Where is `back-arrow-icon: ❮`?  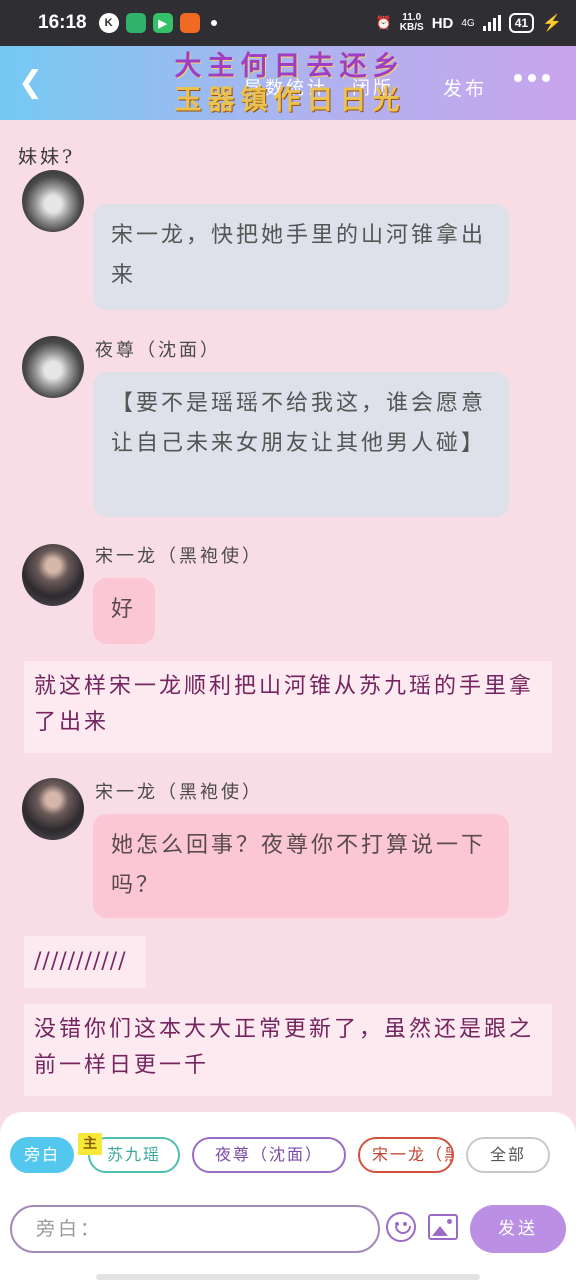
back-arrow-icon: ❮ is located at coordinates (30, 83).